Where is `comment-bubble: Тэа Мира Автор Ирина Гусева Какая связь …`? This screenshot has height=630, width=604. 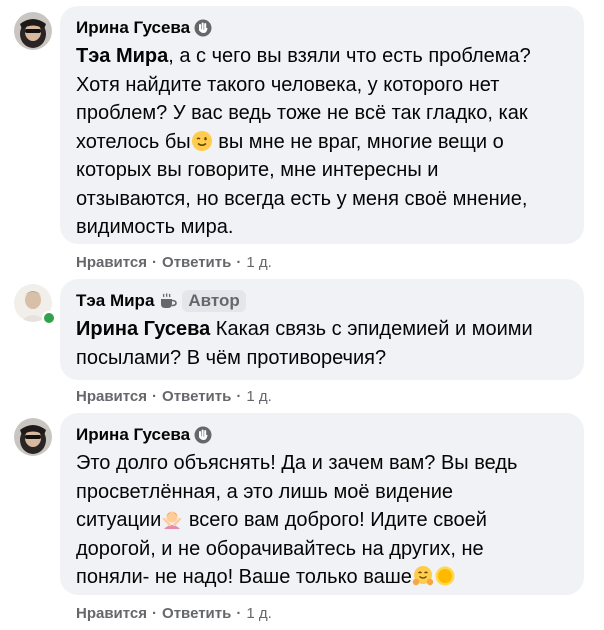
comment-bubble: Тэа Мира Автор Ирина Гусева Какая связь … is located at coordinates (322, 329).